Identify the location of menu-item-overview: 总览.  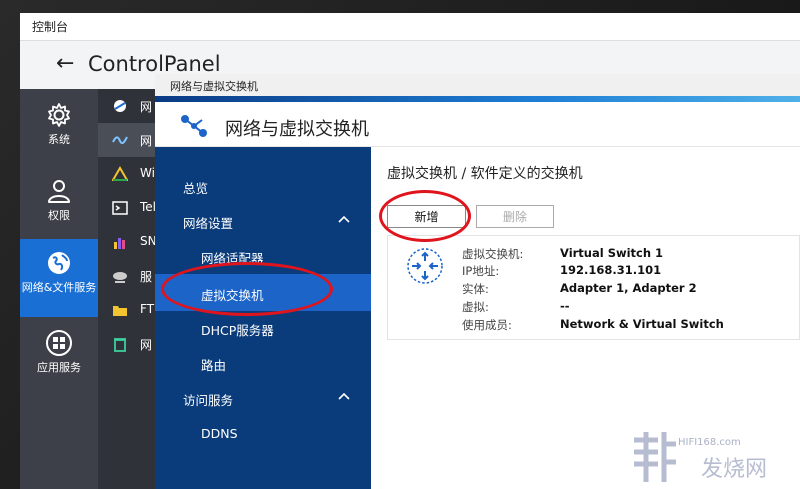
(263, 186).